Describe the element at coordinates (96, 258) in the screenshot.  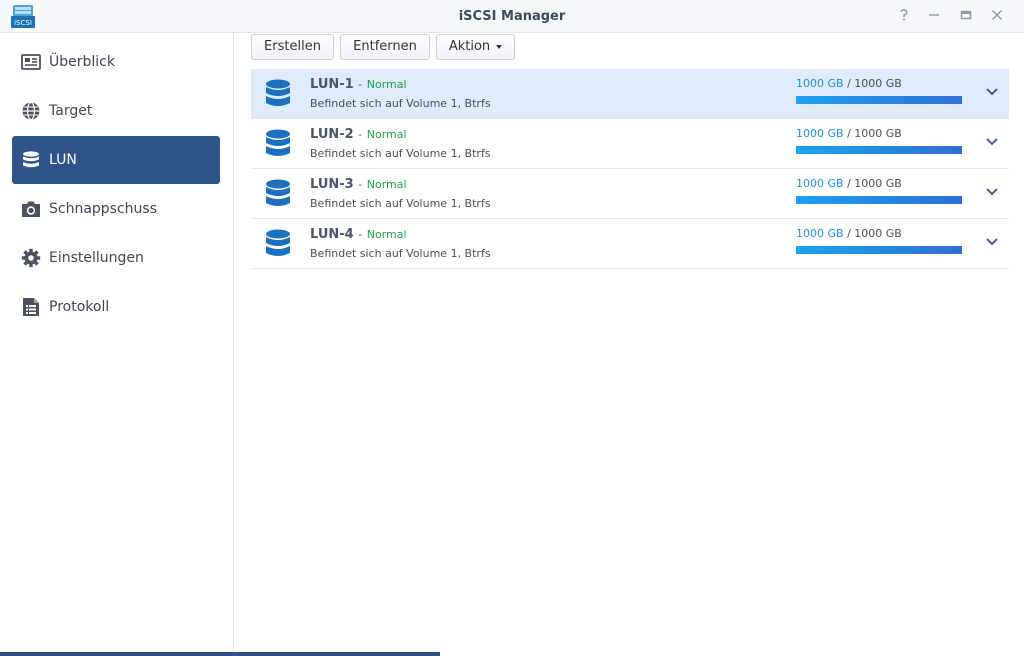
I see `sidebar-item-label: Einstellungen` at that location.